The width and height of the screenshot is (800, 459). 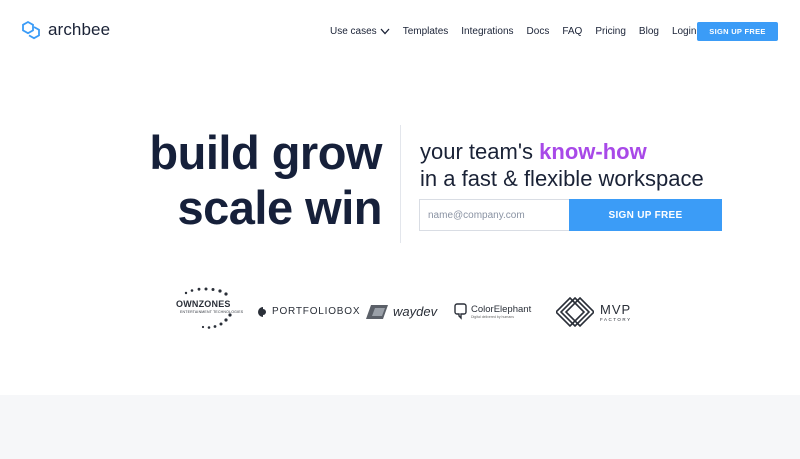 I want to click on nav-faq: FAQ, so click(x=572, y=31).